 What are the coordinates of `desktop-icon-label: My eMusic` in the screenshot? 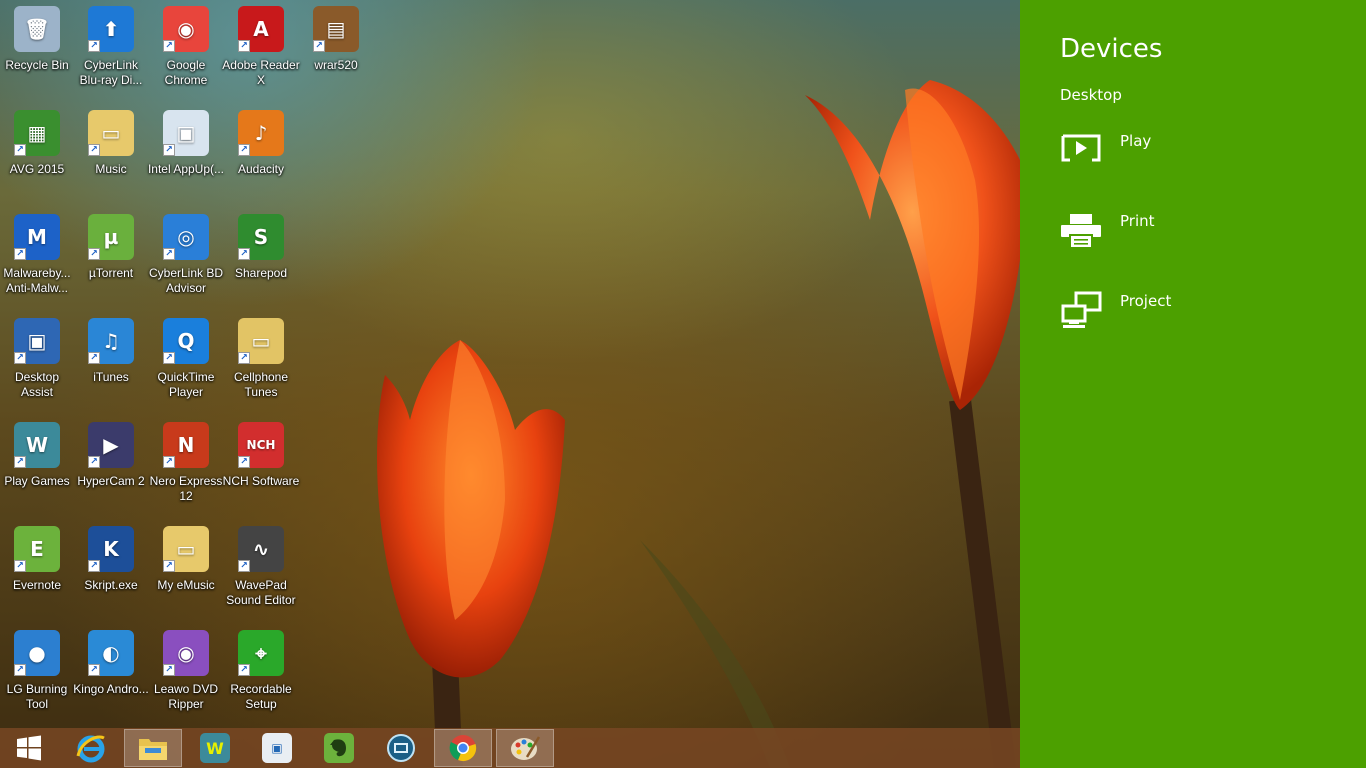 It's located at (186, 585).